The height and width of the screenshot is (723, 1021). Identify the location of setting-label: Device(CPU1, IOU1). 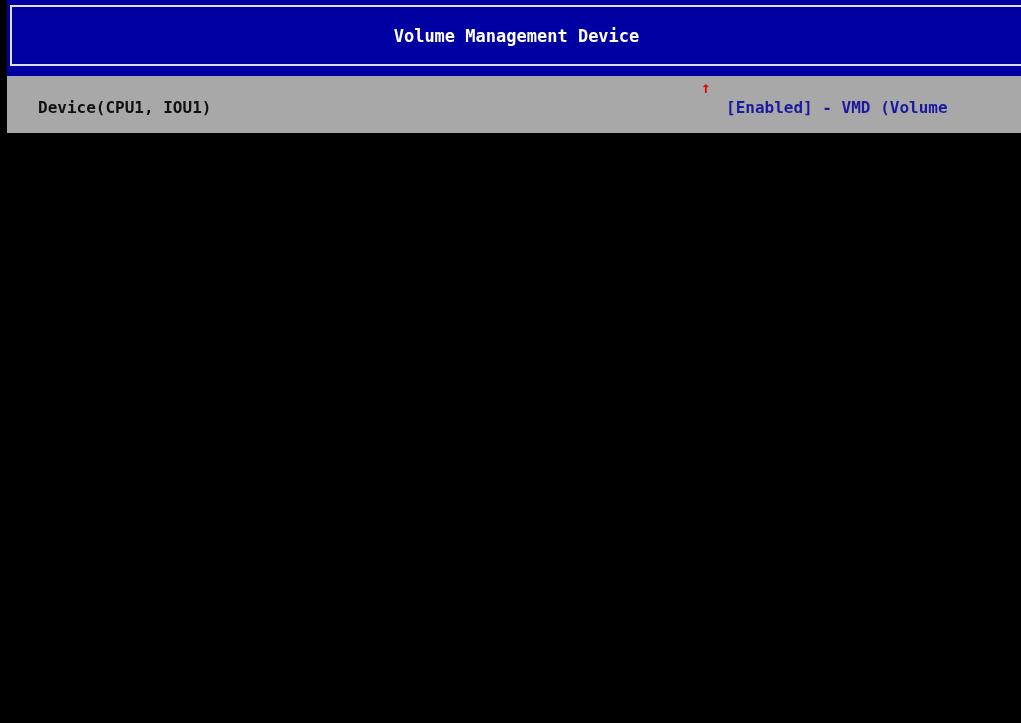
(382, 107).